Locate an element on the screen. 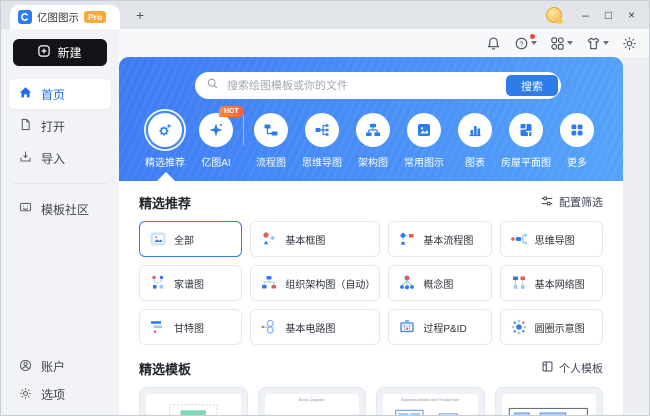  bar-chart-icon is located at coordinates (475, 130).